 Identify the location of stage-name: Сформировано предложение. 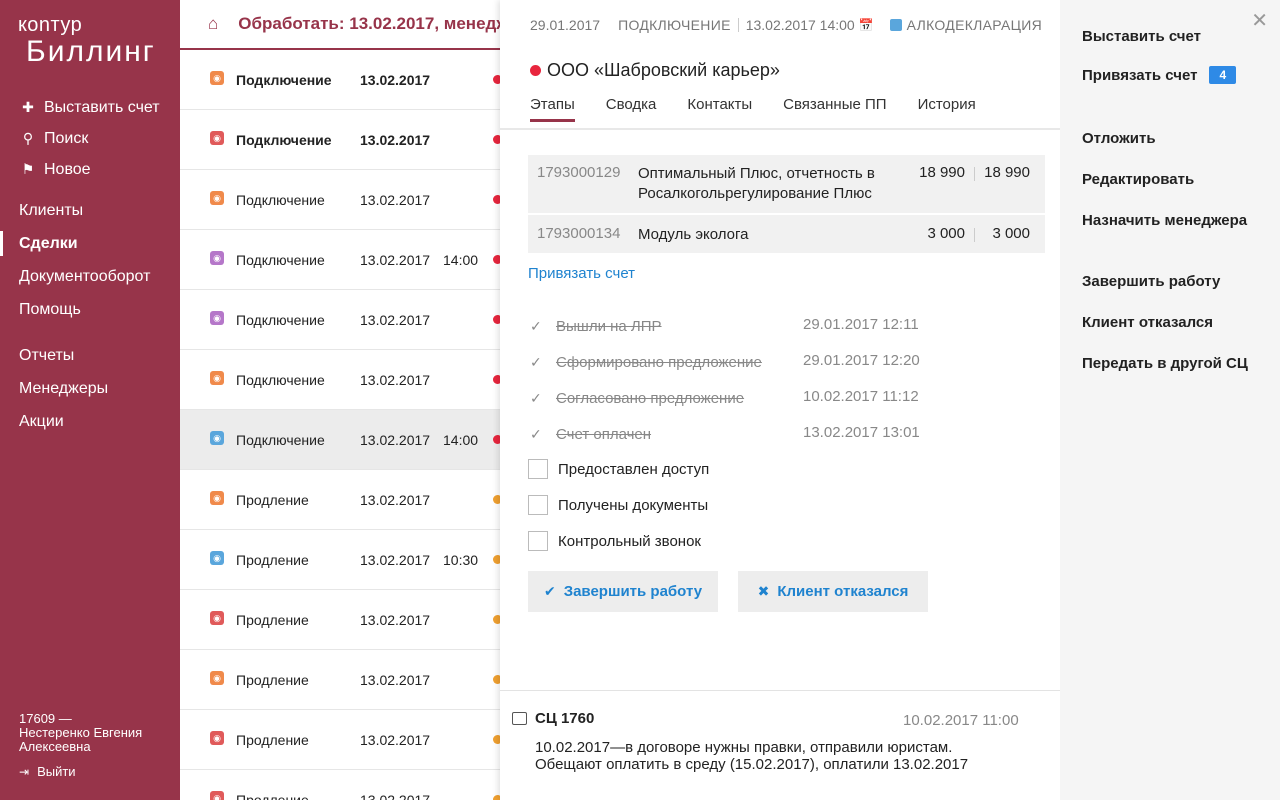
(659, 362).